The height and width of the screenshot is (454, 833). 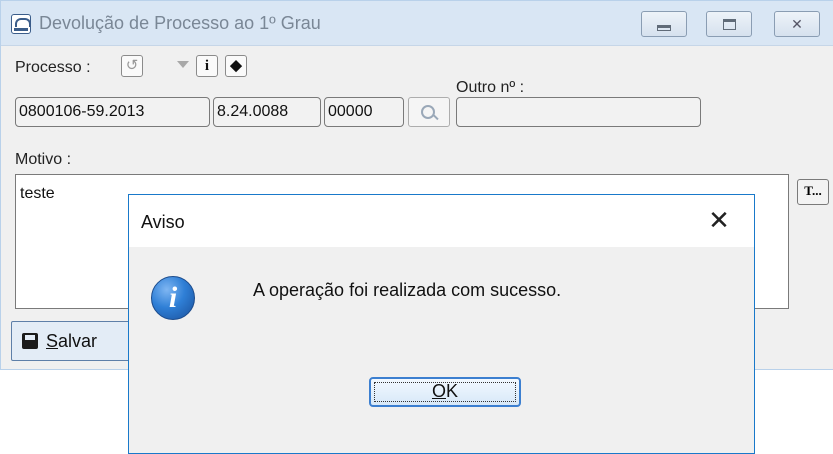 What do you see at coordinates (30, 341) in the screenshot?
I see `floppy-disk-icon` at bounding box center [30, 341].